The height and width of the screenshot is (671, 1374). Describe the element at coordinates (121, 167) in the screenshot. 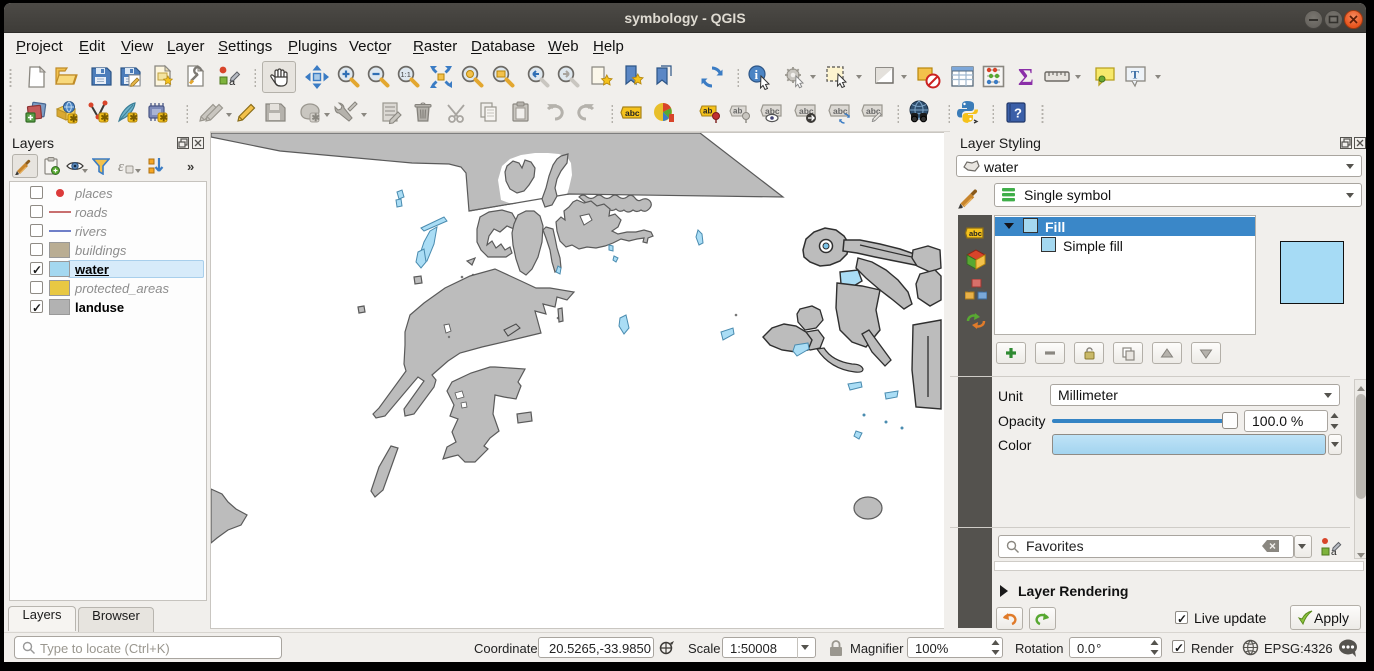

I see `svg-text: ε` at that location.